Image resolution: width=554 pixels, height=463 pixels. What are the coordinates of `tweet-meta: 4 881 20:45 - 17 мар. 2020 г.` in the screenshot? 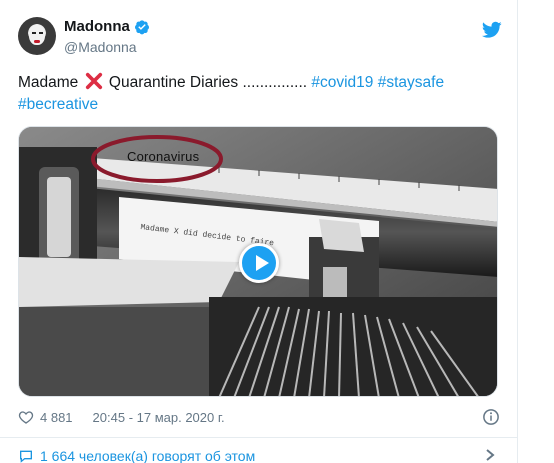 It's located at (121, 417).